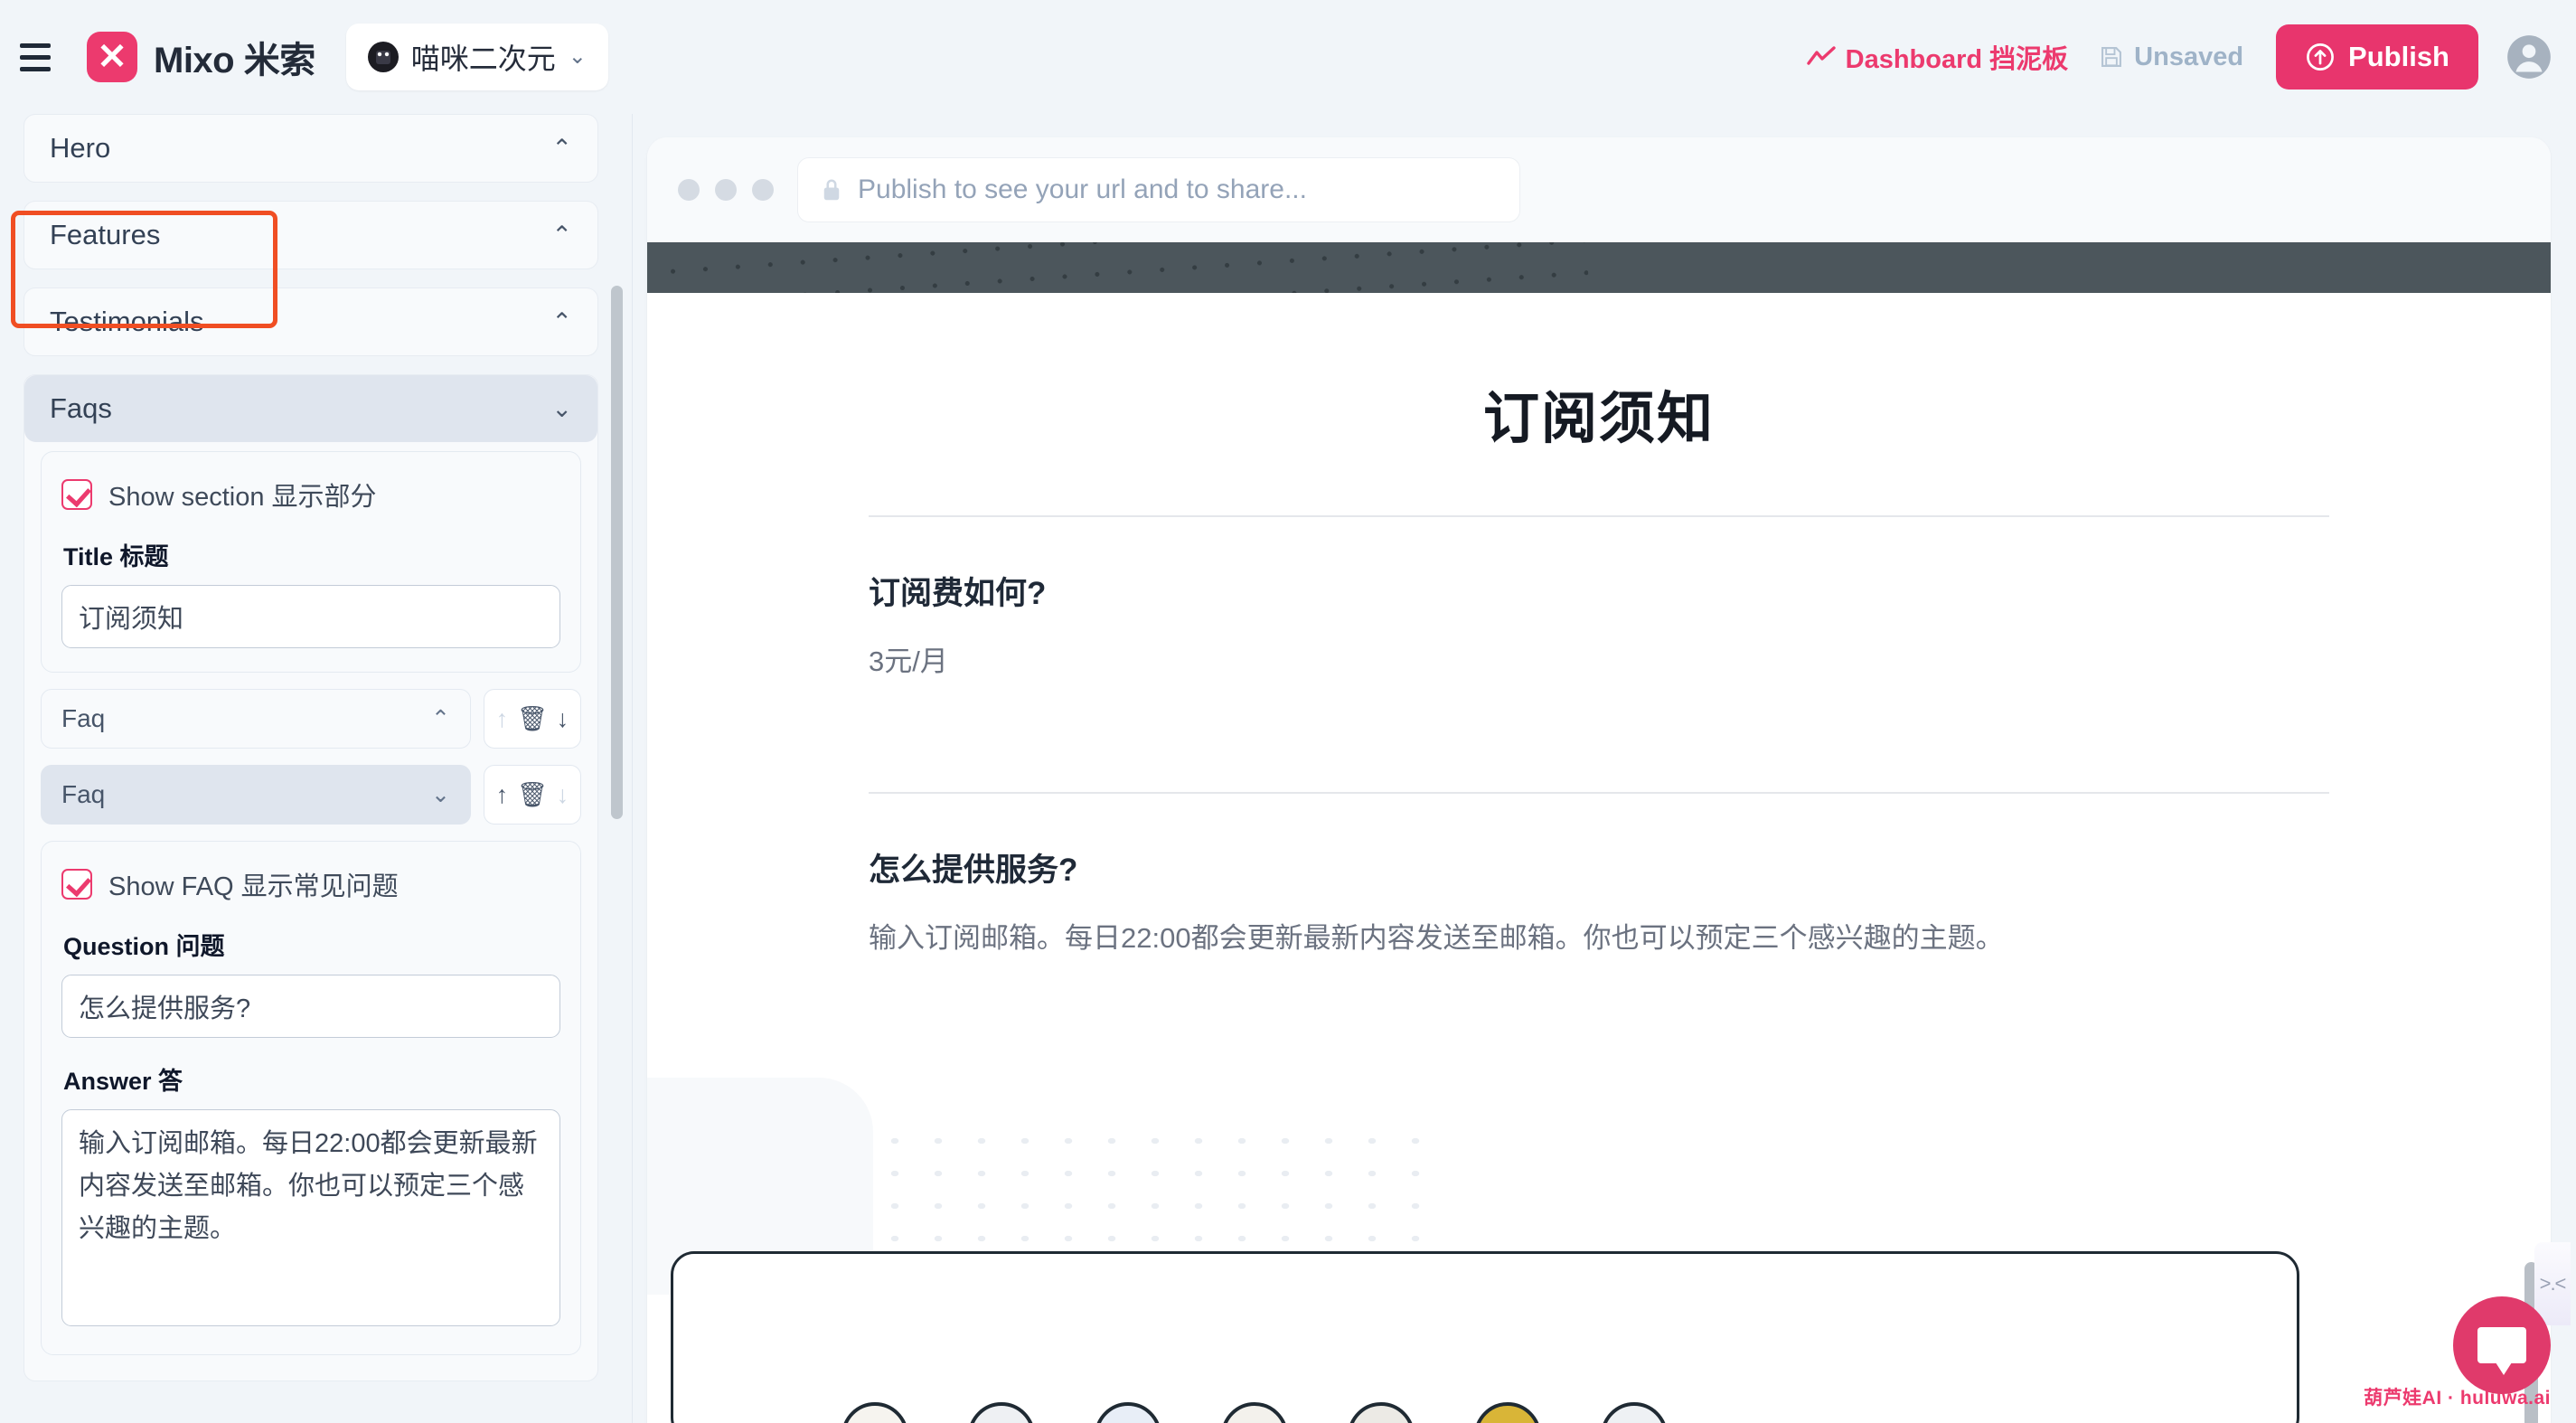 Image resolution: width=2576 pixels, height=1423 pixels. I want to click on site-switcher-label: 喵咪二次元, so click(483, 59).